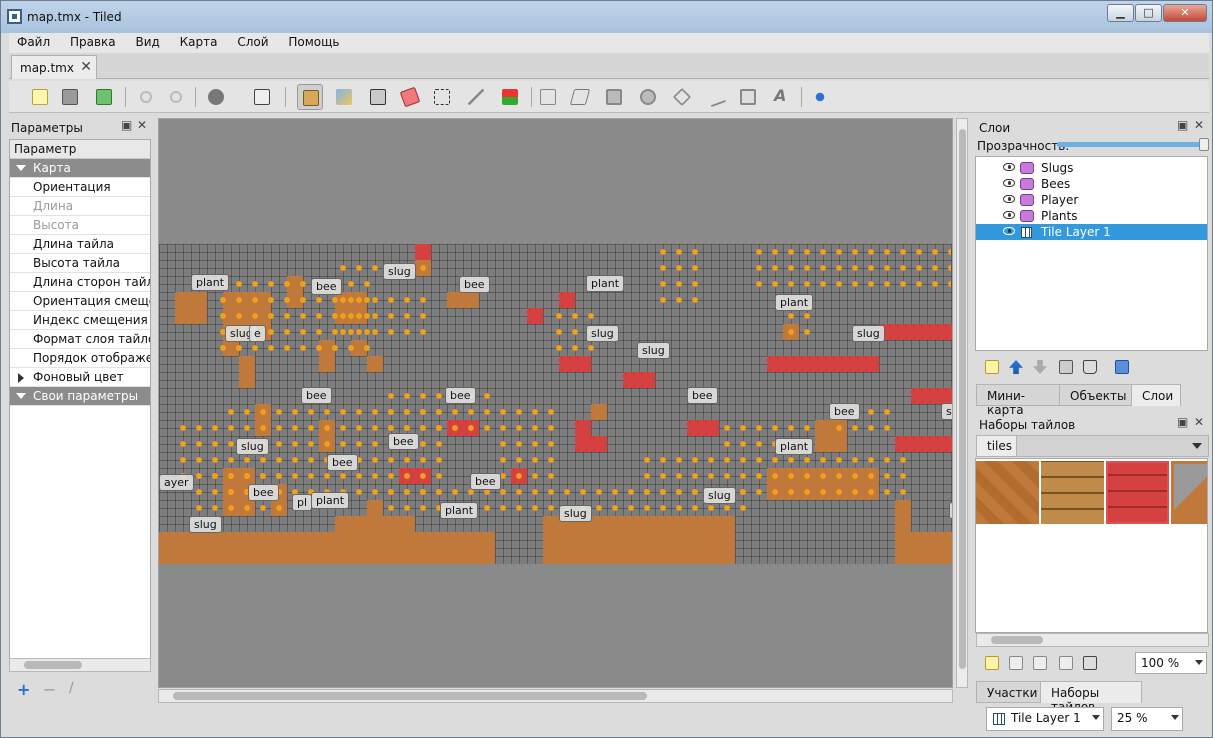 Image resolution: width=1213 pixels, height=738 pixels. What do you see at coordinates (80, 187) in the screenshot?
I see `property-row: Ориентация` at bounding box center [80, 187].